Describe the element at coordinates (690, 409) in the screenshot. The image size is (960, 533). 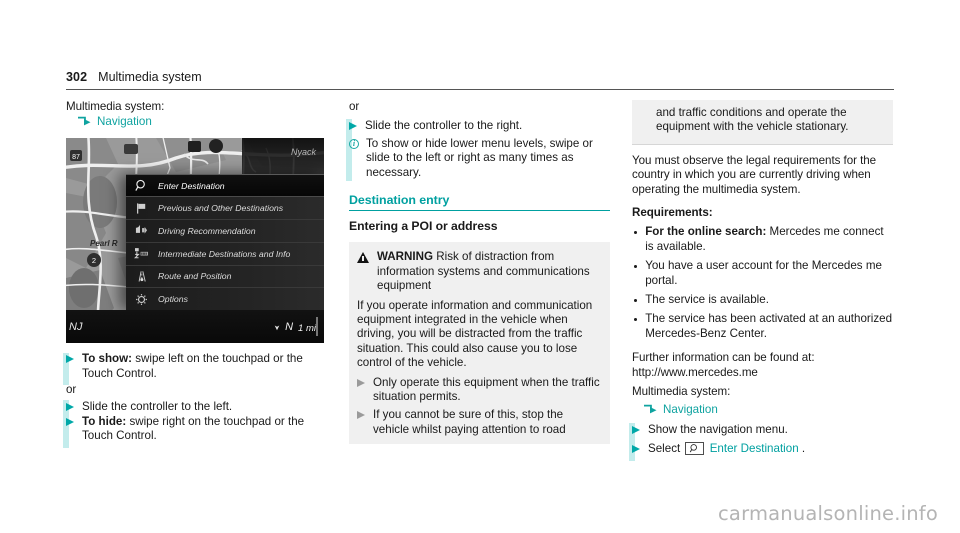
I see `col3-system-path-label: Navigation` at that location.